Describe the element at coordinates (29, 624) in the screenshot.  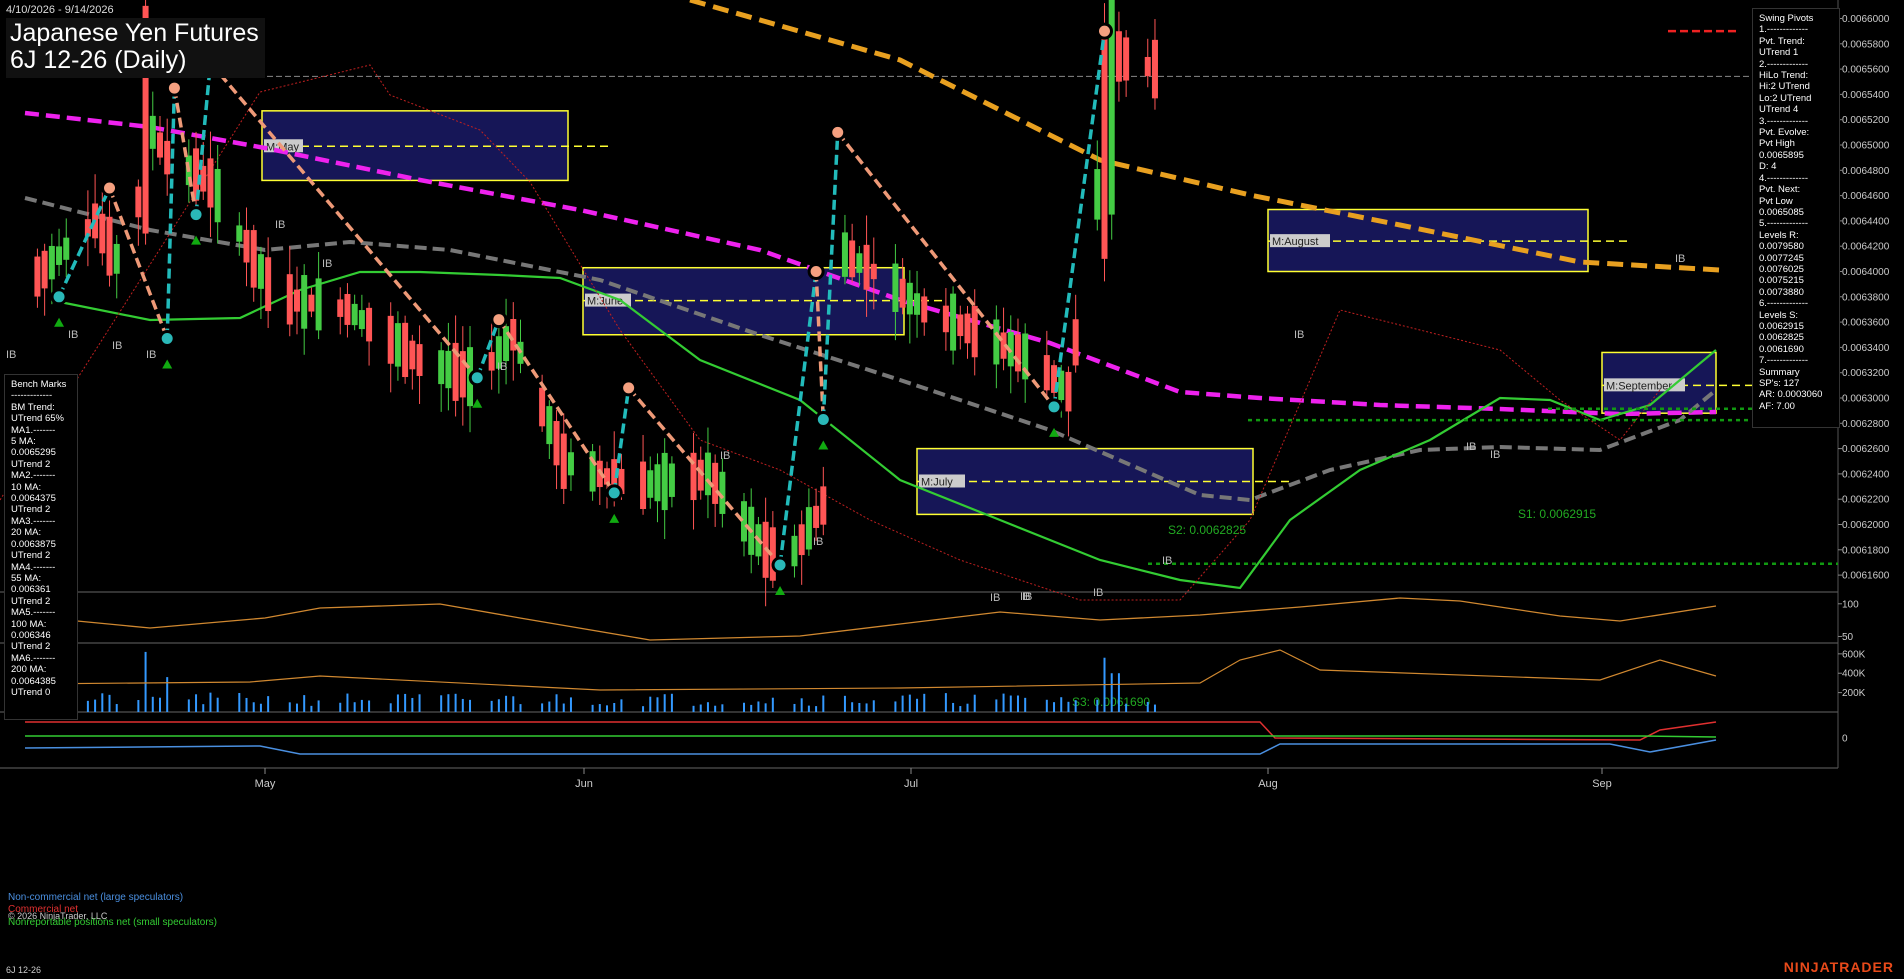
I see `benchmarks-panel-line: 100 MA:` at that location.